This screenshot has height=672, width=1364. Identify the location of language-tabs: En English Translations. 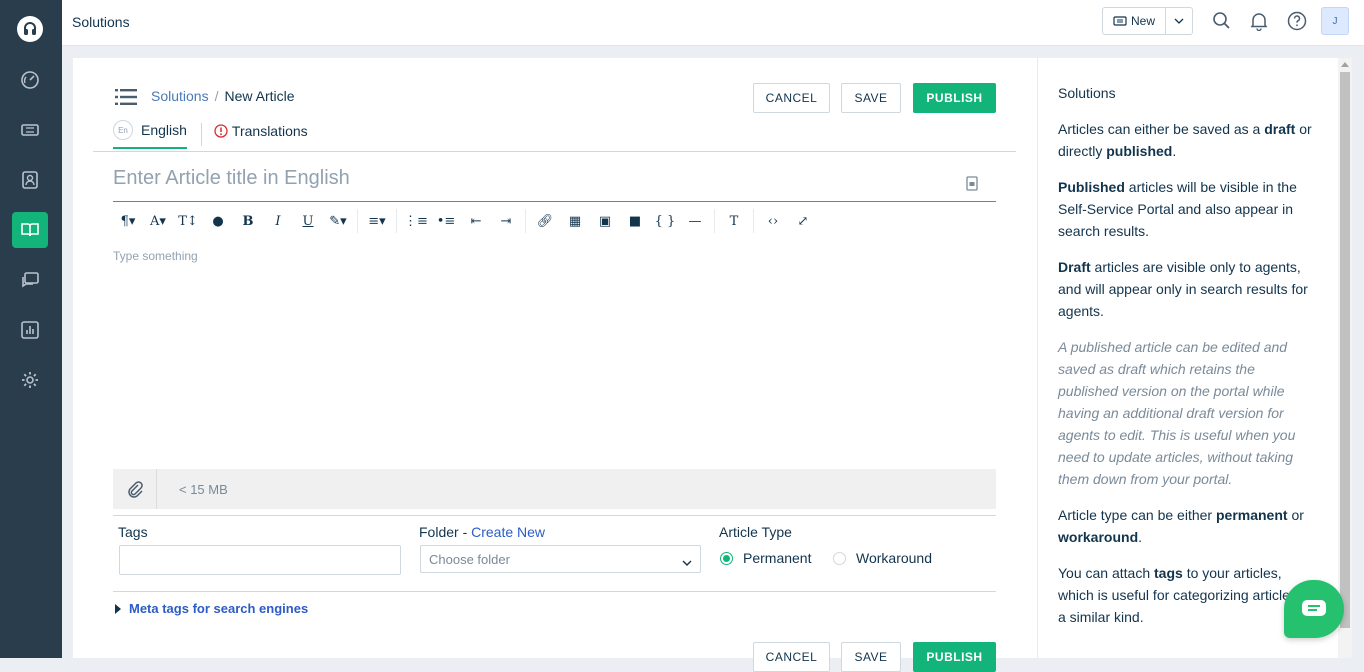
(210, 134).